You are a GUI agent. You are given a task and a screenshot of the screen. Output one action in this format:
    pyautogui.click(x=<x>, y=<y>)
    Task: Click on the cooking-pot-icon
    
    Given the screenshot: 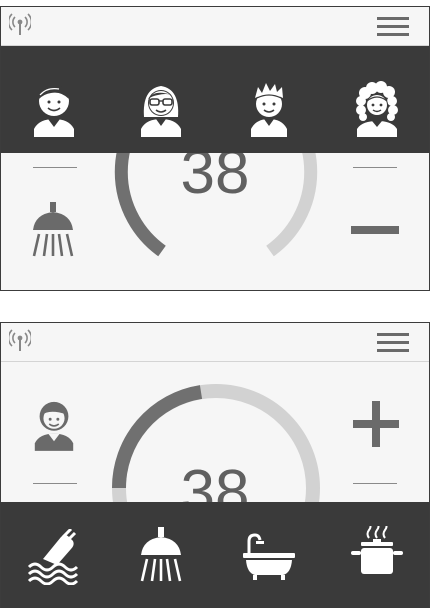 What is the action you would take?
    pyautogui.click(x=377, y=554)
    